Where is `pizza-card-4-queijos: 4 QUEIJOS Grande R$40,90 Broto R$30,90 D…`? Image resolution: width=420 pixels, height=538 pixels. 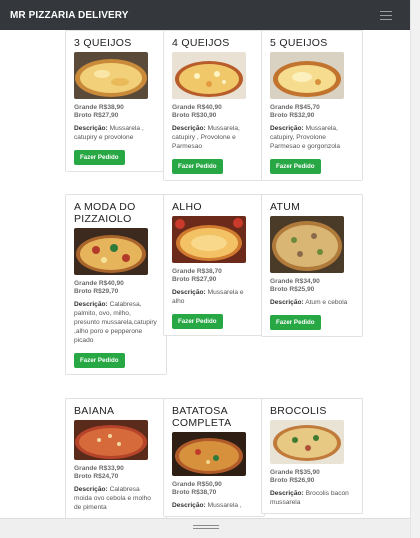
pizza-card-4-queijos: 4 QUEIJOS Grande R$40,90 Broto R$30,90 D… is located at coordinates (214, 105).